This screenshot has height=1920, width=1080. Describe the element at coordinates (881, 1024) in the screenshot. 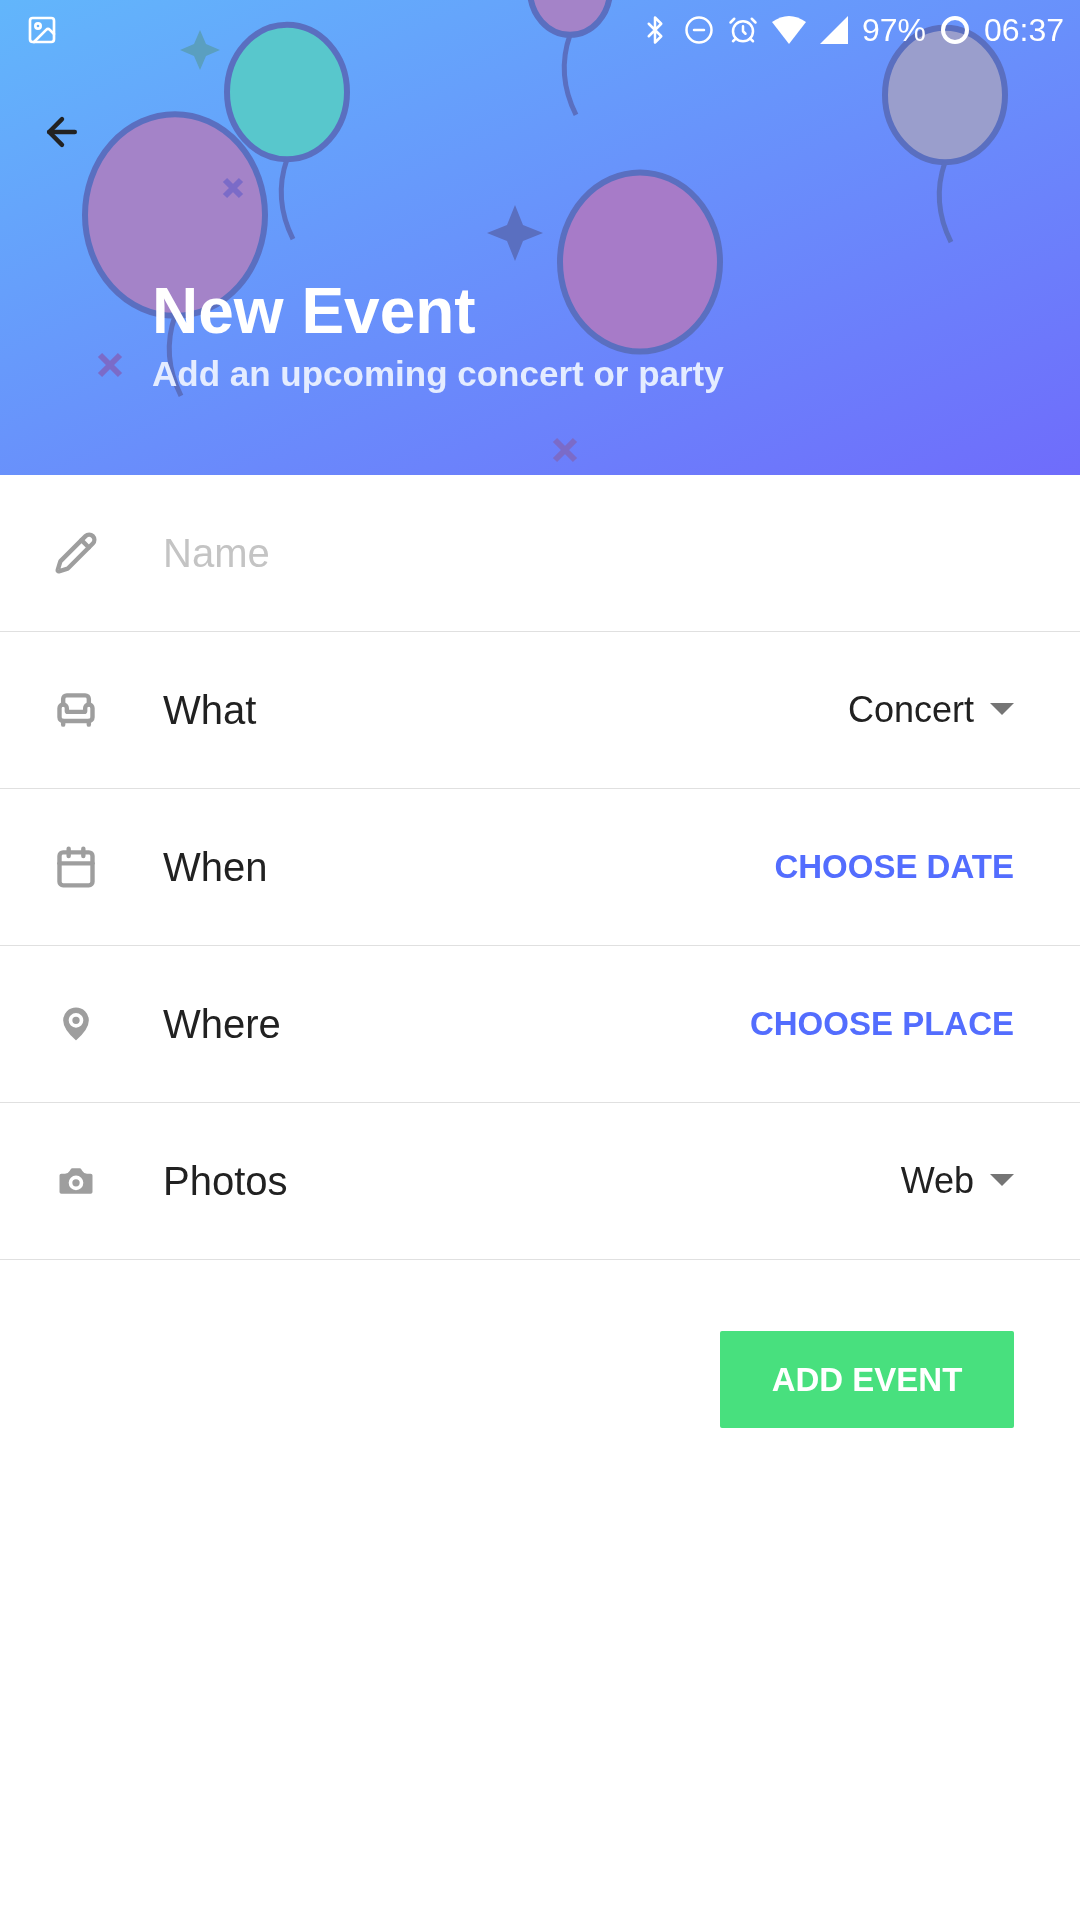

I see `choose-button: CHOOSE PLACE` at that location.